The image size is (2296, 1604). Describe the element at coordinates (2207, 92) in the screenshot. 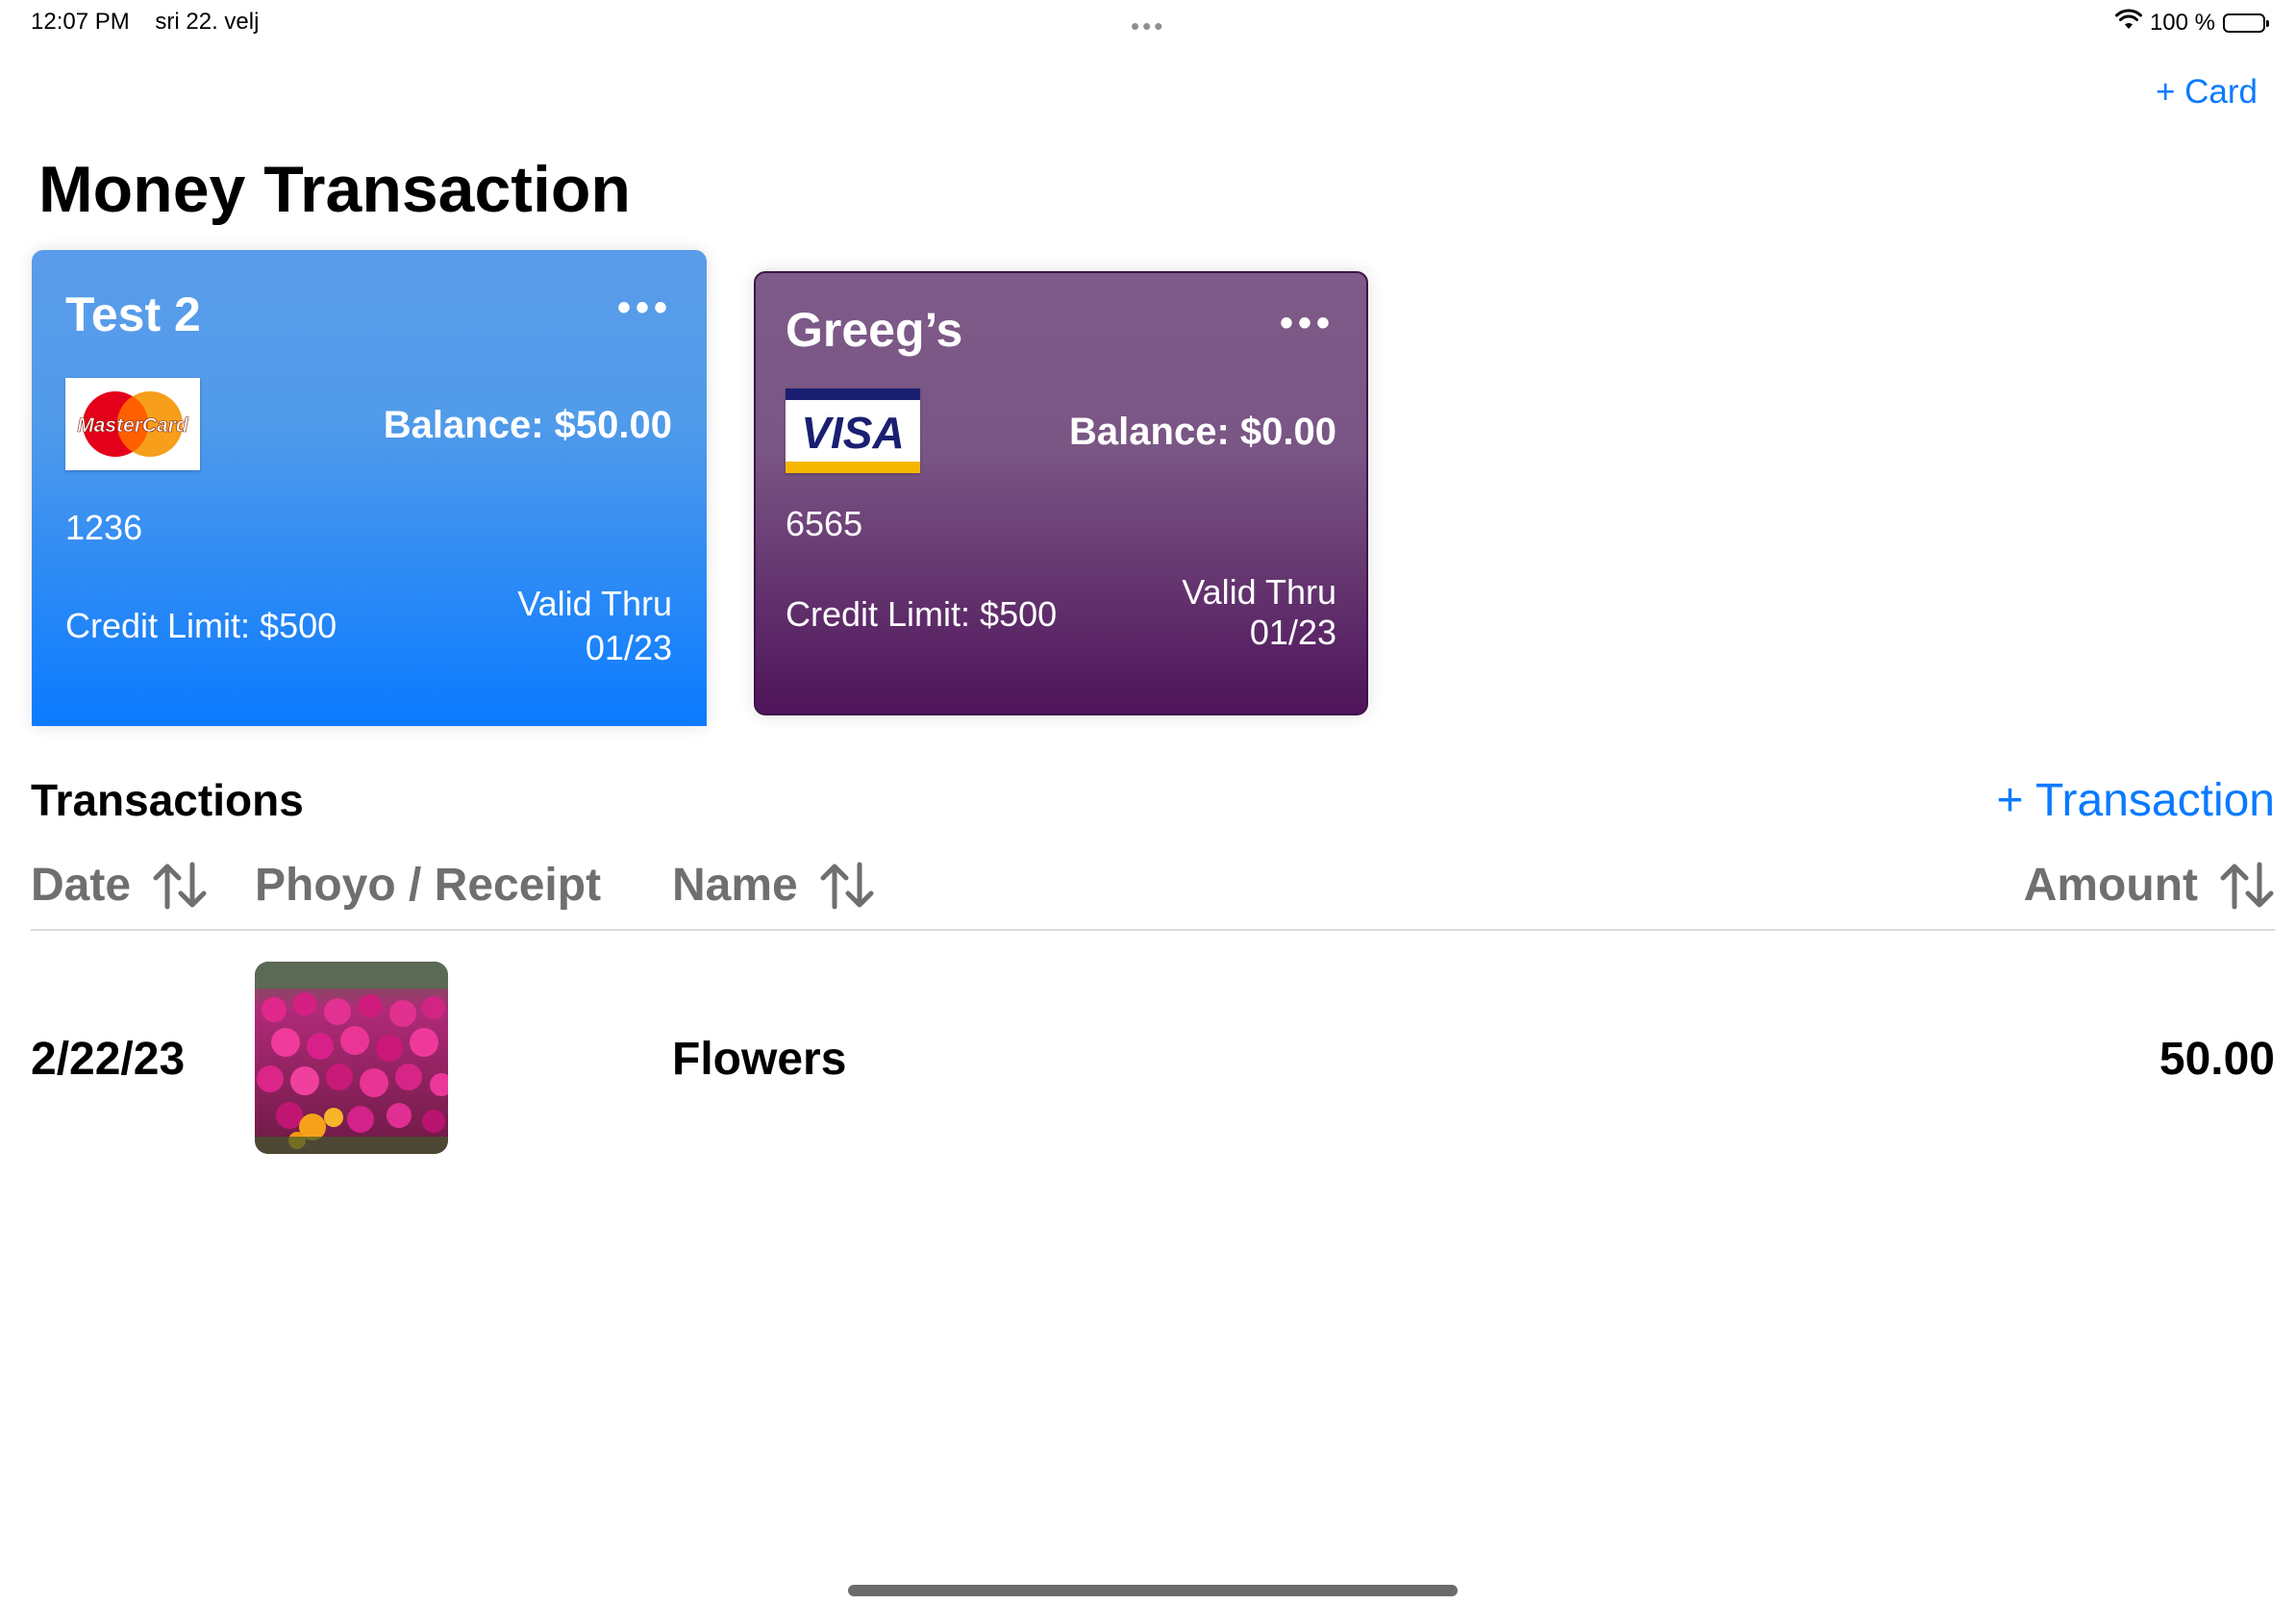

I see `add-card-button: + Card` at that location.